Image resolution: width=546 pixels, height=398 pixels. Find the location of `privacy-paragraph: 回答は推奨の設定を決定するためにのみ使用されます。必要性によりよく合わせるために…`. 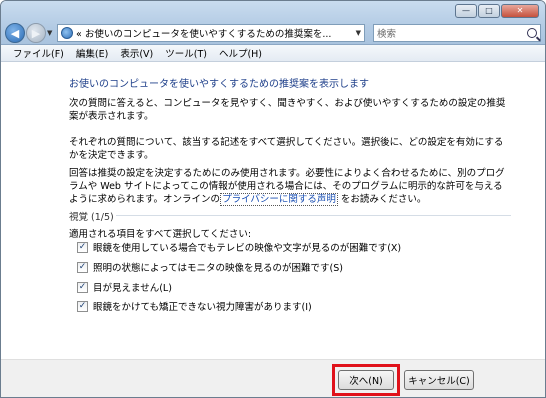

privacy-paragraph: 回答は推奨の設定を決定するためにのみ使用されます。必要性によりよく合わせるために… is located at coordinates (289, 186).